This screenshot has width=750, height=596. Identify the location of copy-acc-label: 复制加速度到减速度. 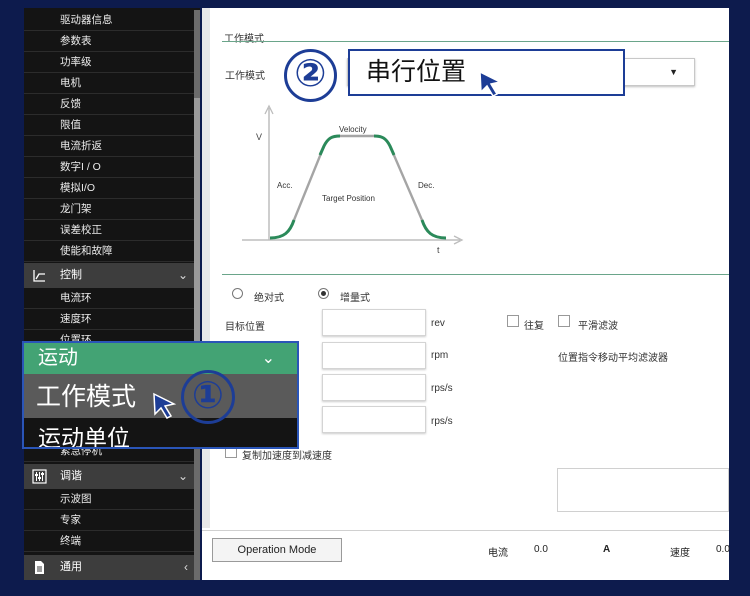
(287, 456).